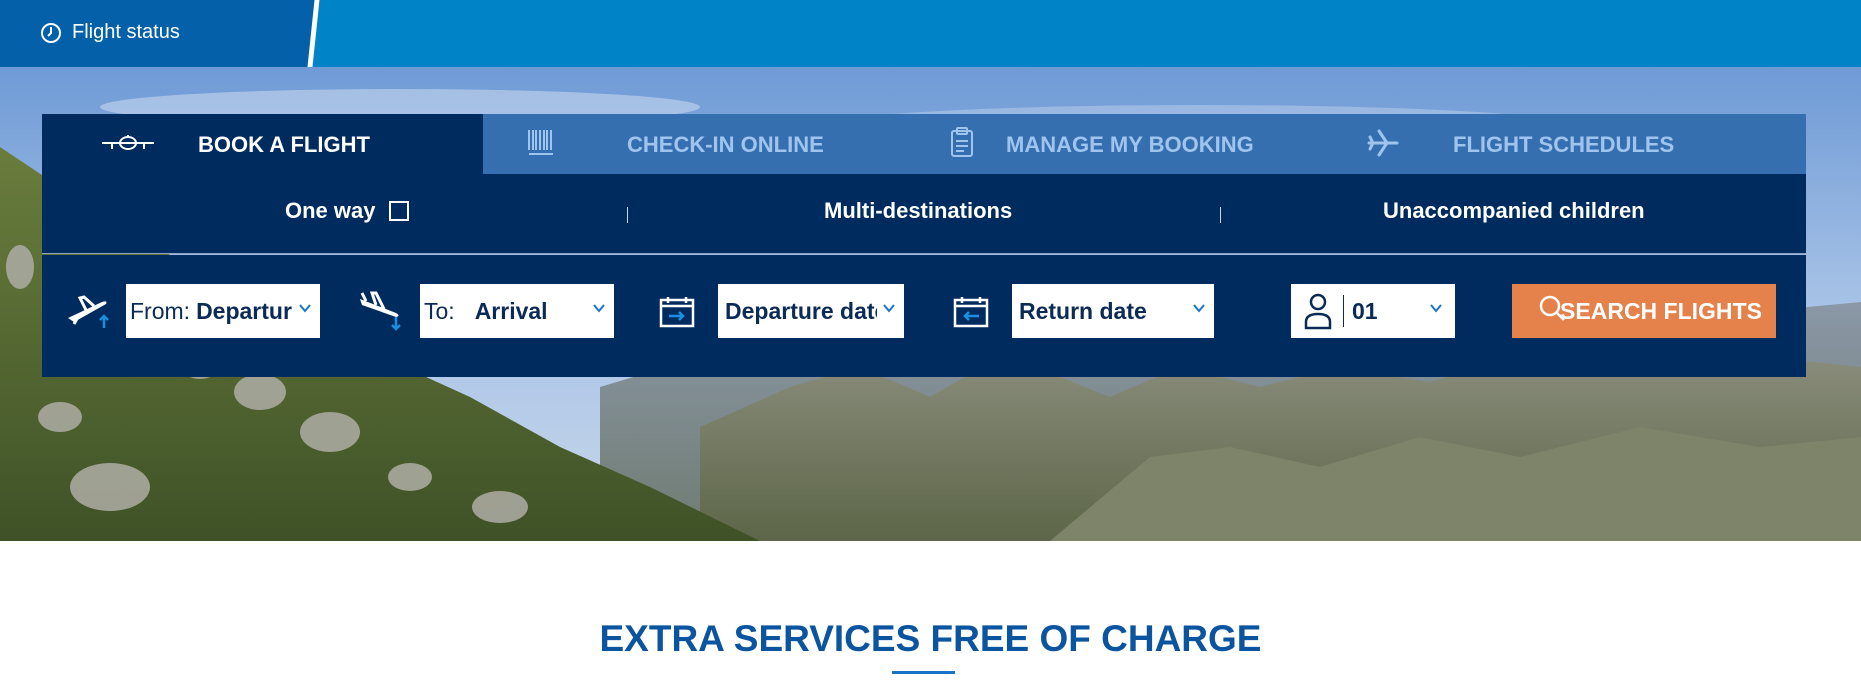 The image size is (1861, 696). Describe the element at coordinates (540, 142) in the screenshot. I see `barcode-icon` at that location.